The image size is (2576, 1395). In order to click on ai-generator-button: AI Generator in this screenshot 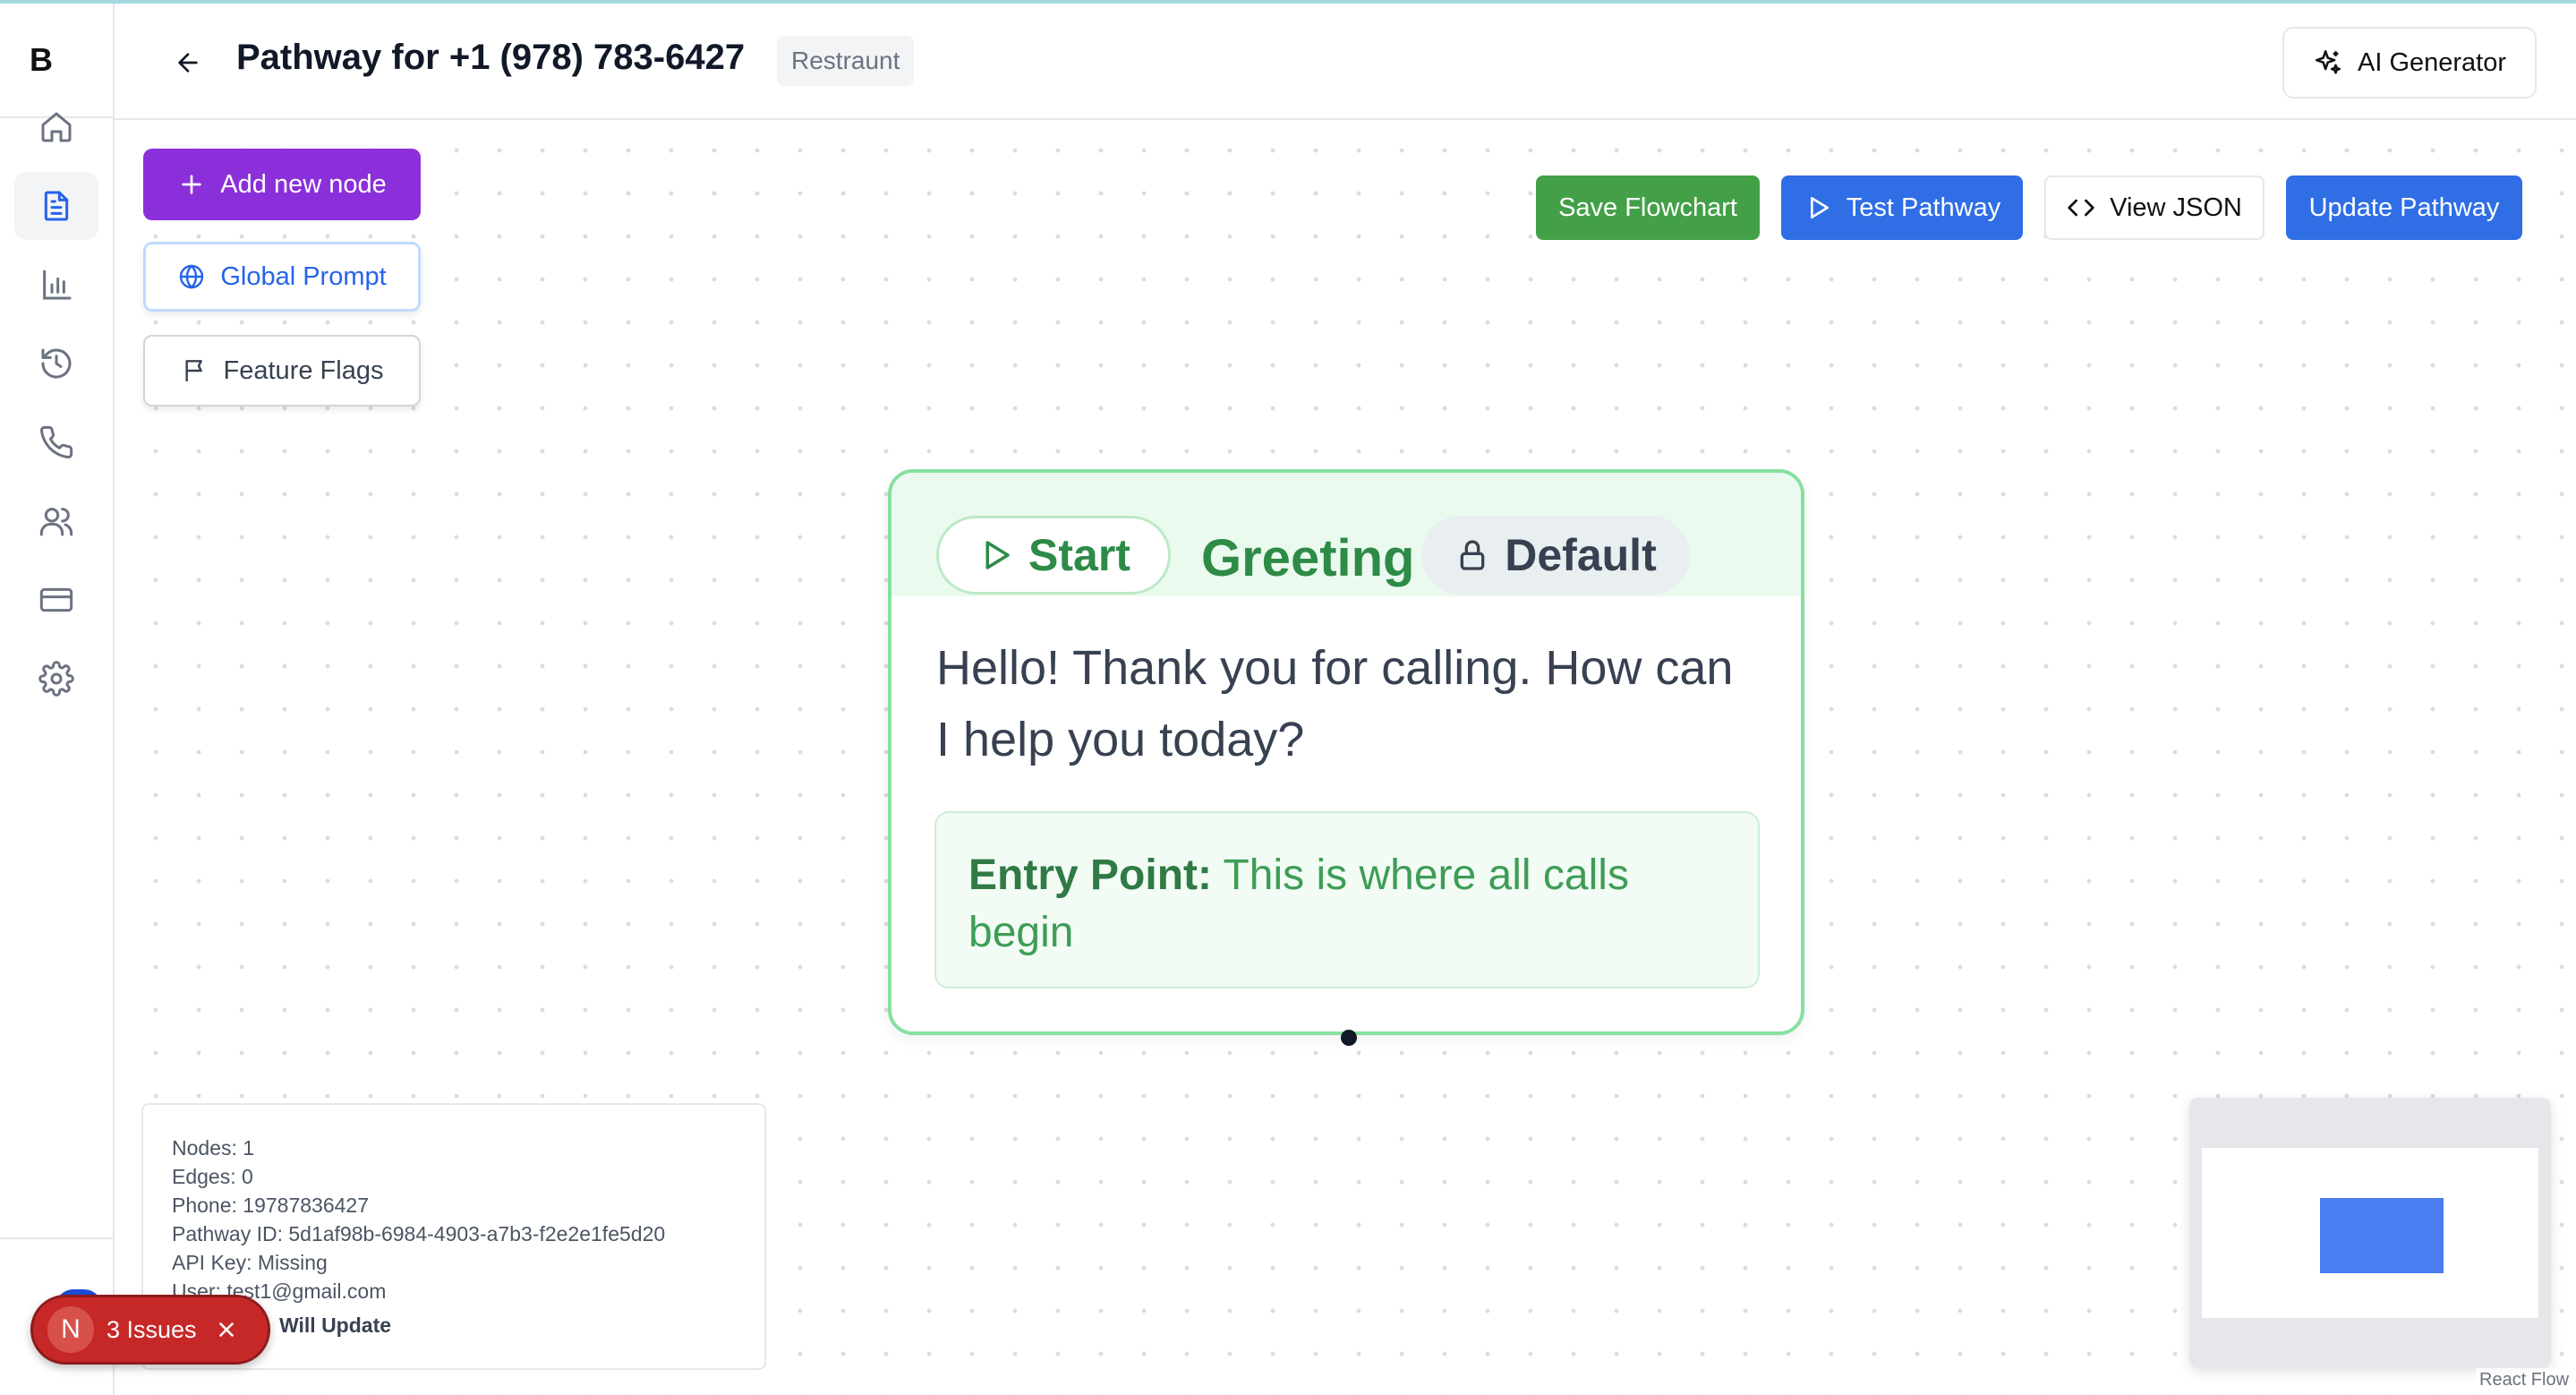, I will do `click(2409, 62)`.